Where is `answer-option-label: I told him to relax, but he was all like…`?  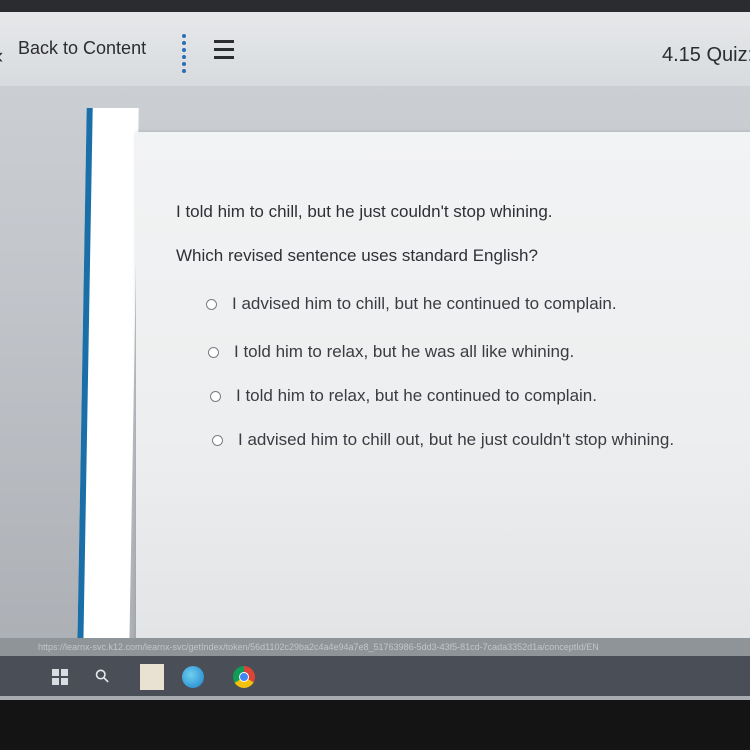
answer-option-label: I told him to relax, but he was all like… is located at coordinates (404, 351).